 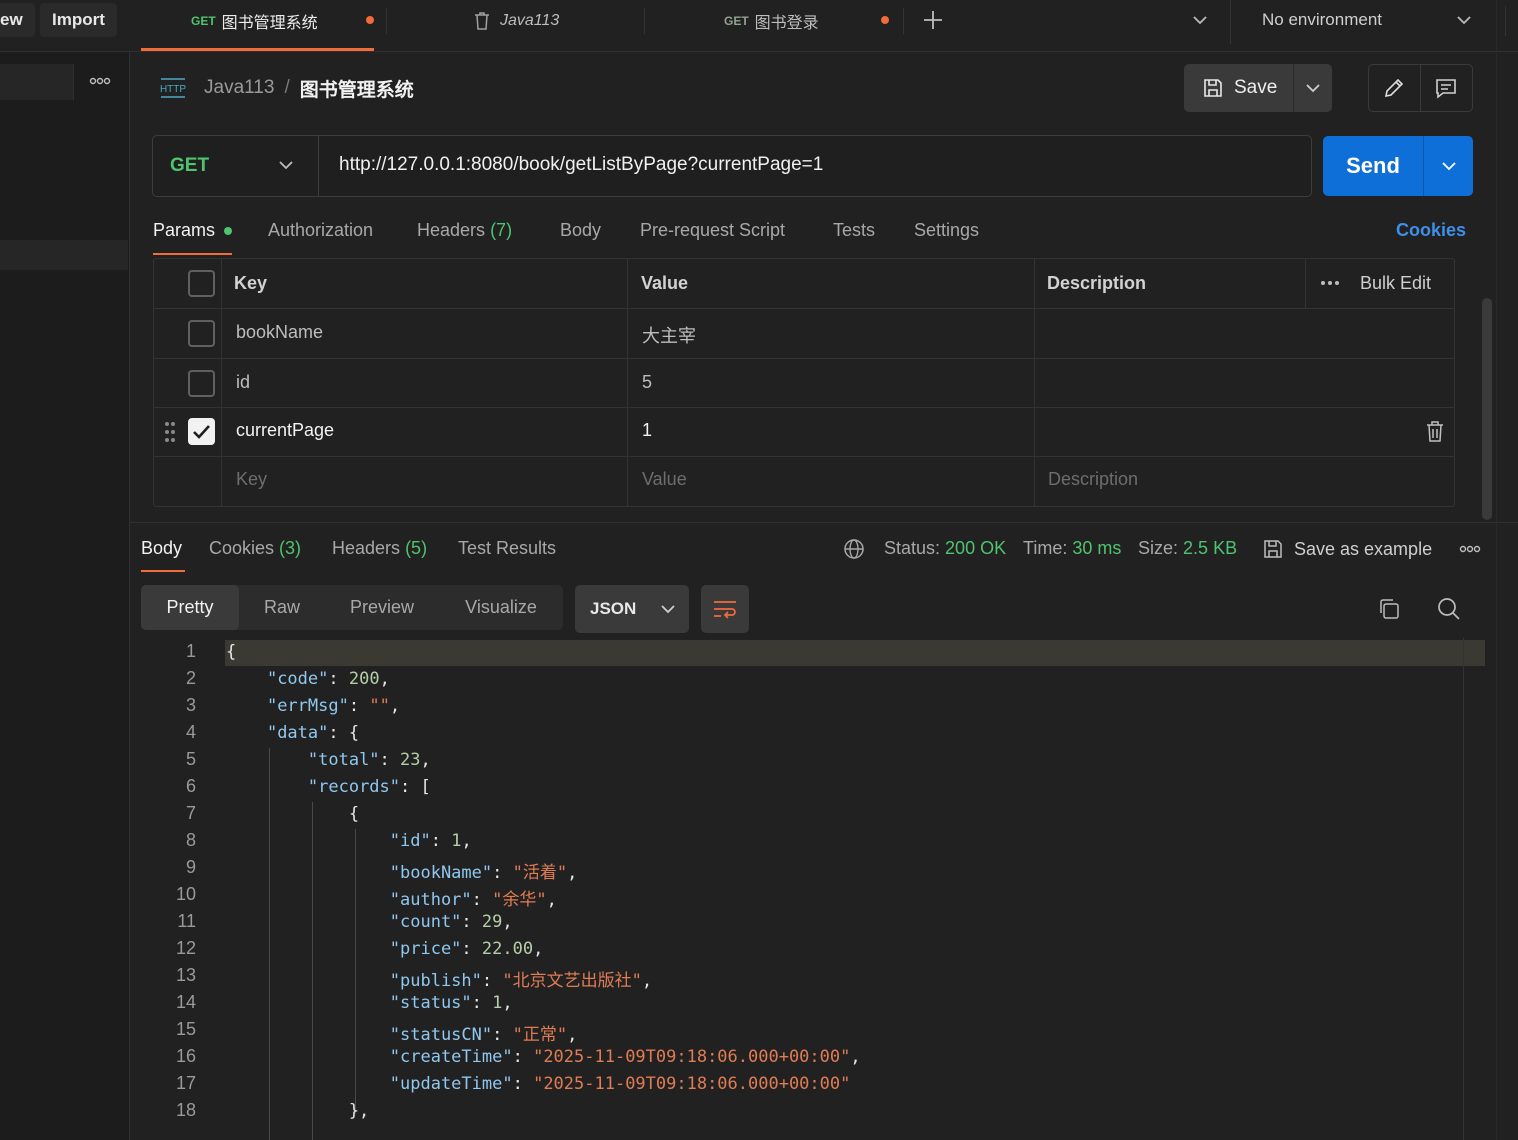 I want to click on http-request-icon: HTTP, so click(x=173, y=88).